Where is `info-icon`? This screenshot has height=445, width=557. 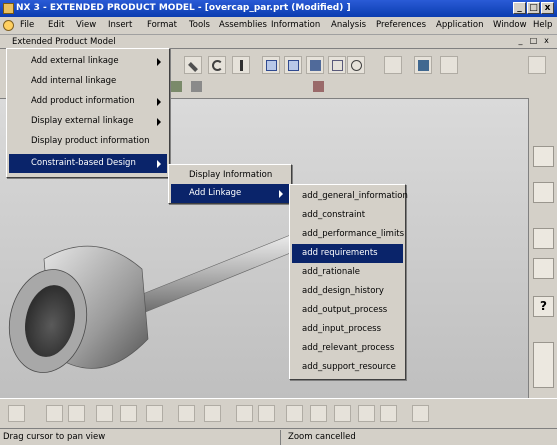
info-icon is located at coordinates (241, 65).